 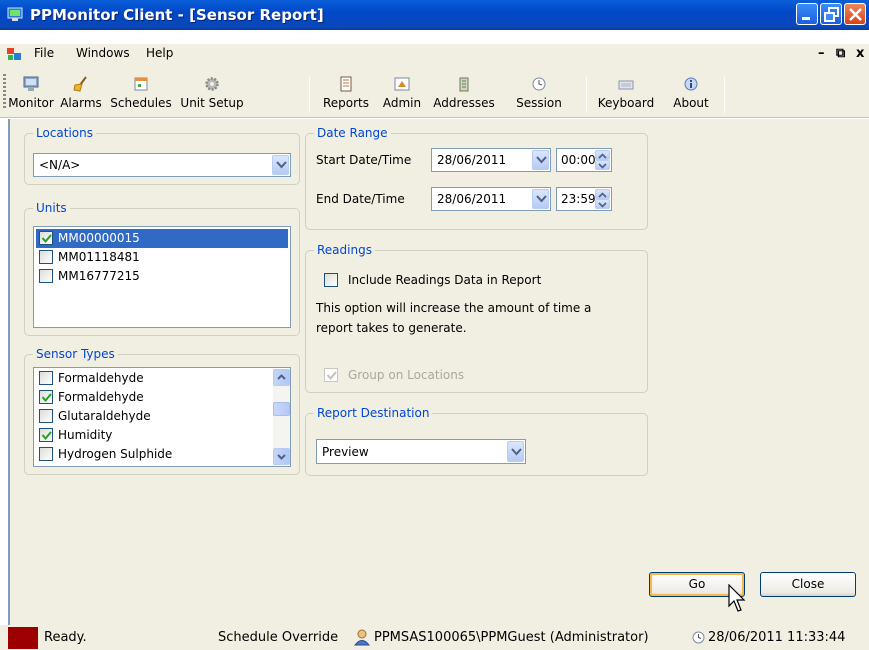 What do you see at coordinates (281, 377) in the screenshot?
I see `scroll-up-button` at bounding box center [281, 377].